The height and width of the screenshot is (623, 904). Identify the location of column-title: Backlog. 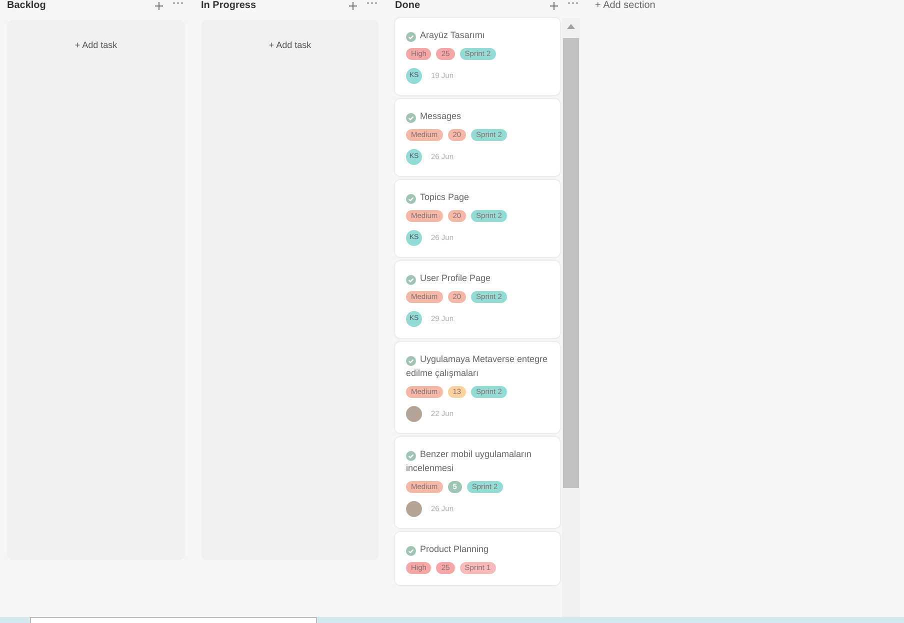
(26, 6).